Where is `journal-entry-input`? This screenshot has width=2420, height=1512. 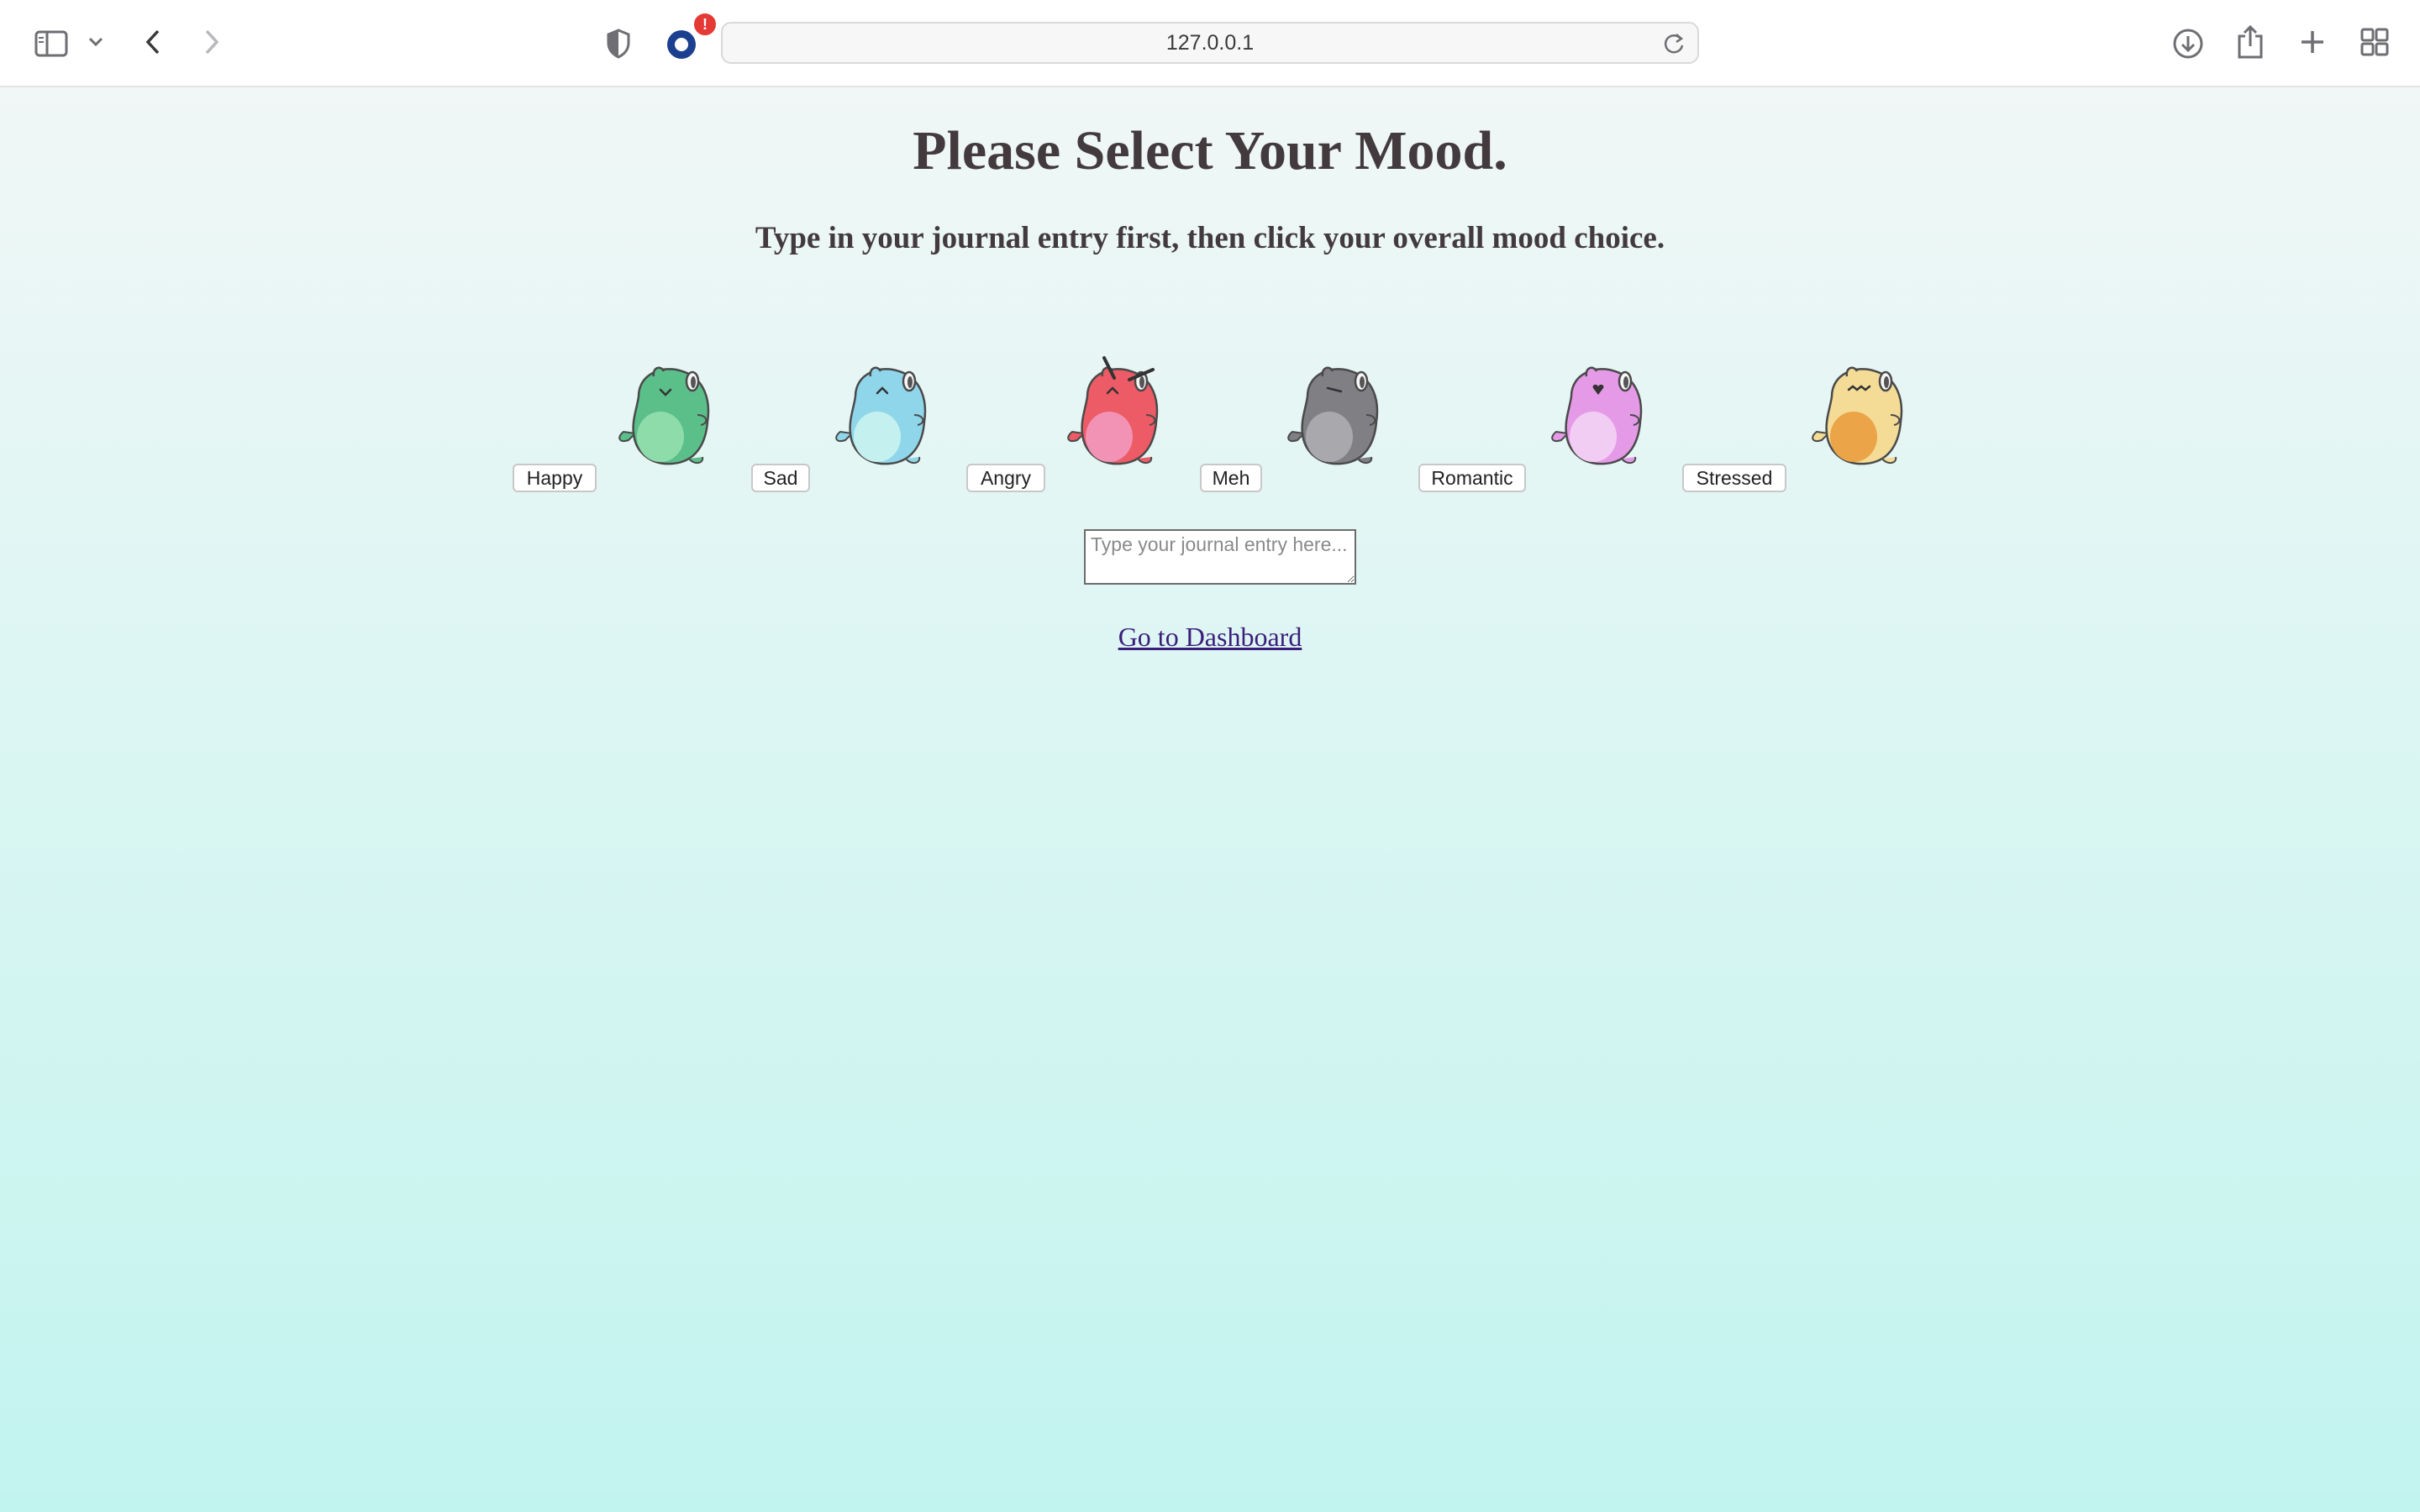 journal-entry-input is located at coordinates (1220, 557).